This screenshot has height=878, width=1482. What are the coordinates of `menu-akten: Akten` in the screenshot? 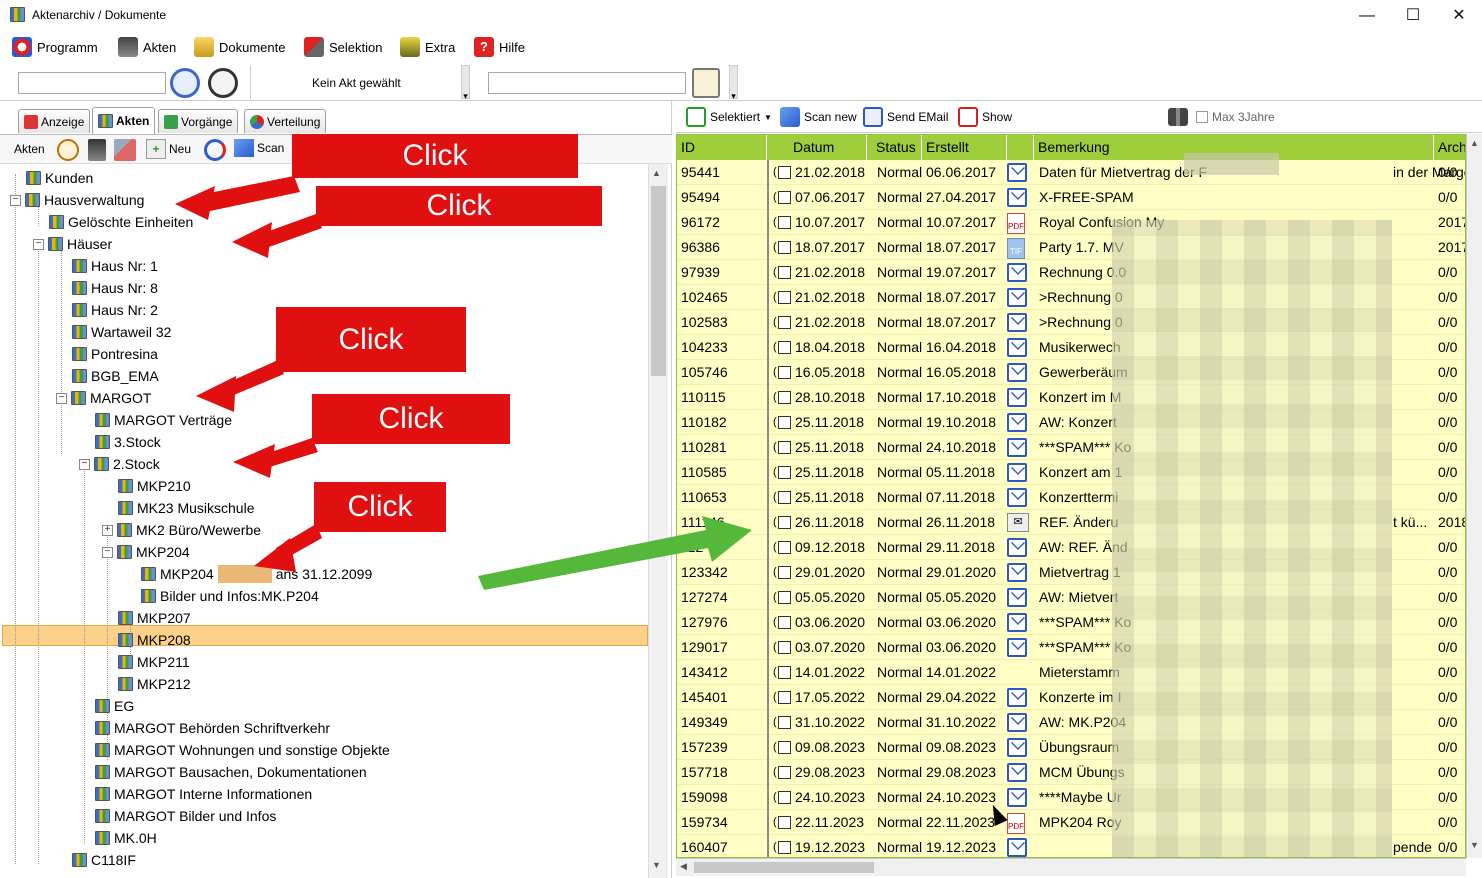 It's located at (147, 47).